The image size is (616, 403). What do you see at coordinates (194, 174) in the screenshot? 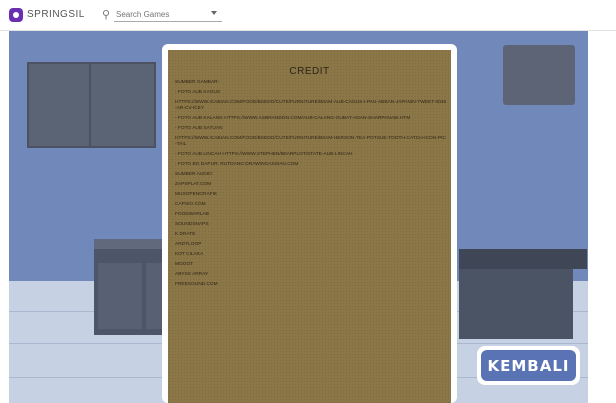
I see `list-item: SUMBER AUDIO:` at bounding box center [194, 174].